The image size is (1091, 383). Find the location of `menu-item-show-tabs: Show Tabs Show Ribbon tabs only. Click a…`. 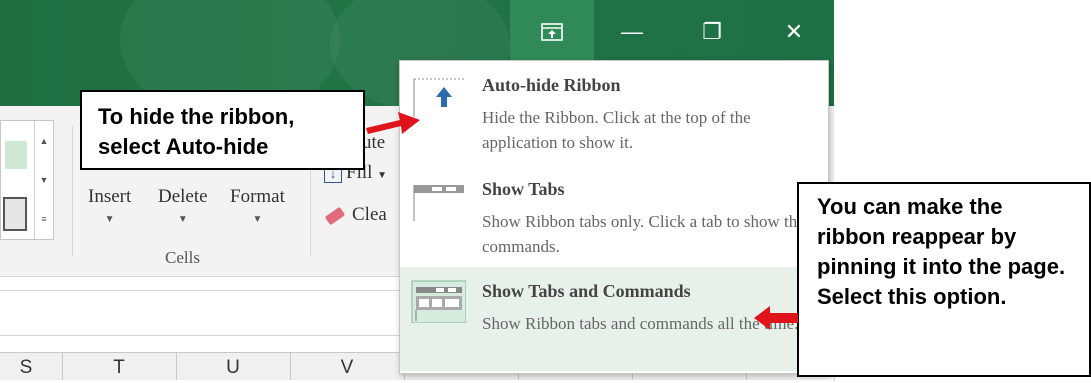

menu-item-show-tabs: Show Tabs Show Ribbon tabs only. Click a… is located at coordinates (614, 213).